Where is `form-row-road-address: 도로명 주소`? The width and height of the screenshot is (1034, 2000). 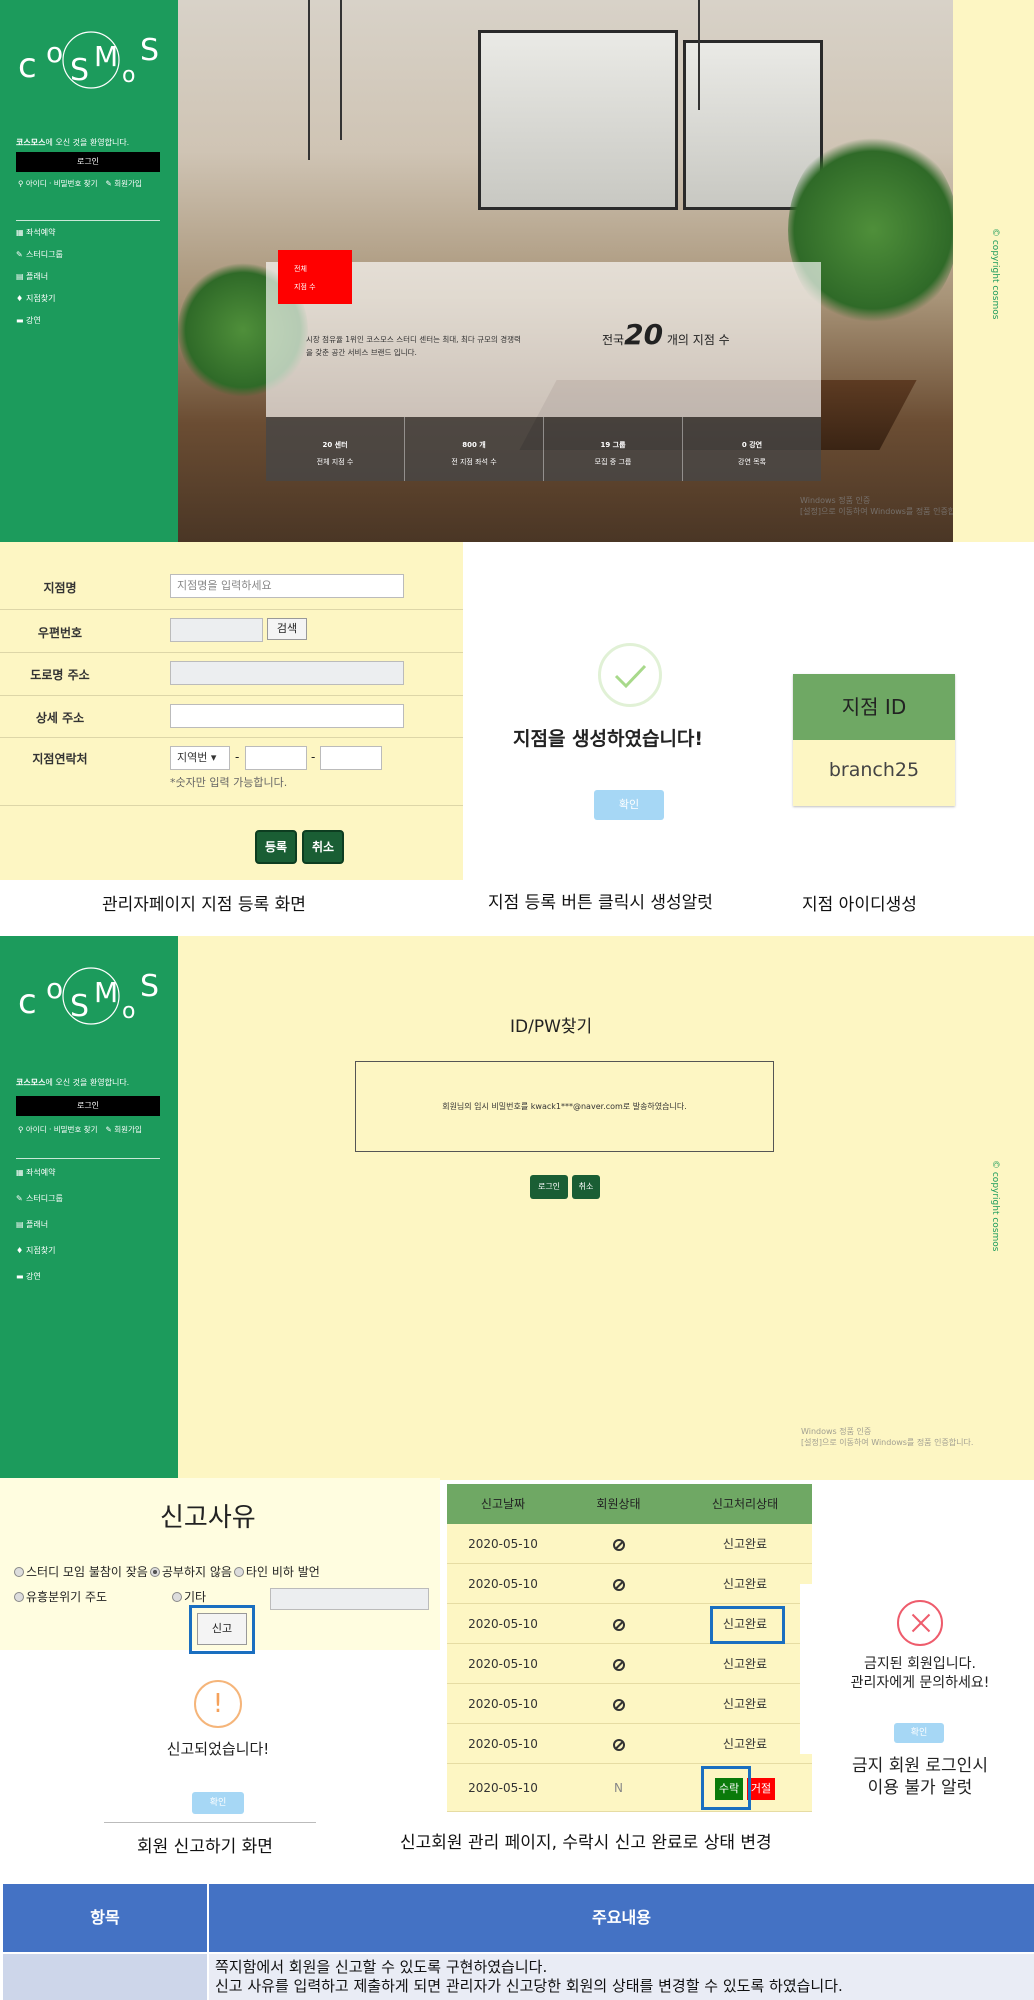 form-row-road-address: 도로명 주소 is located at coordinates (231, 674).